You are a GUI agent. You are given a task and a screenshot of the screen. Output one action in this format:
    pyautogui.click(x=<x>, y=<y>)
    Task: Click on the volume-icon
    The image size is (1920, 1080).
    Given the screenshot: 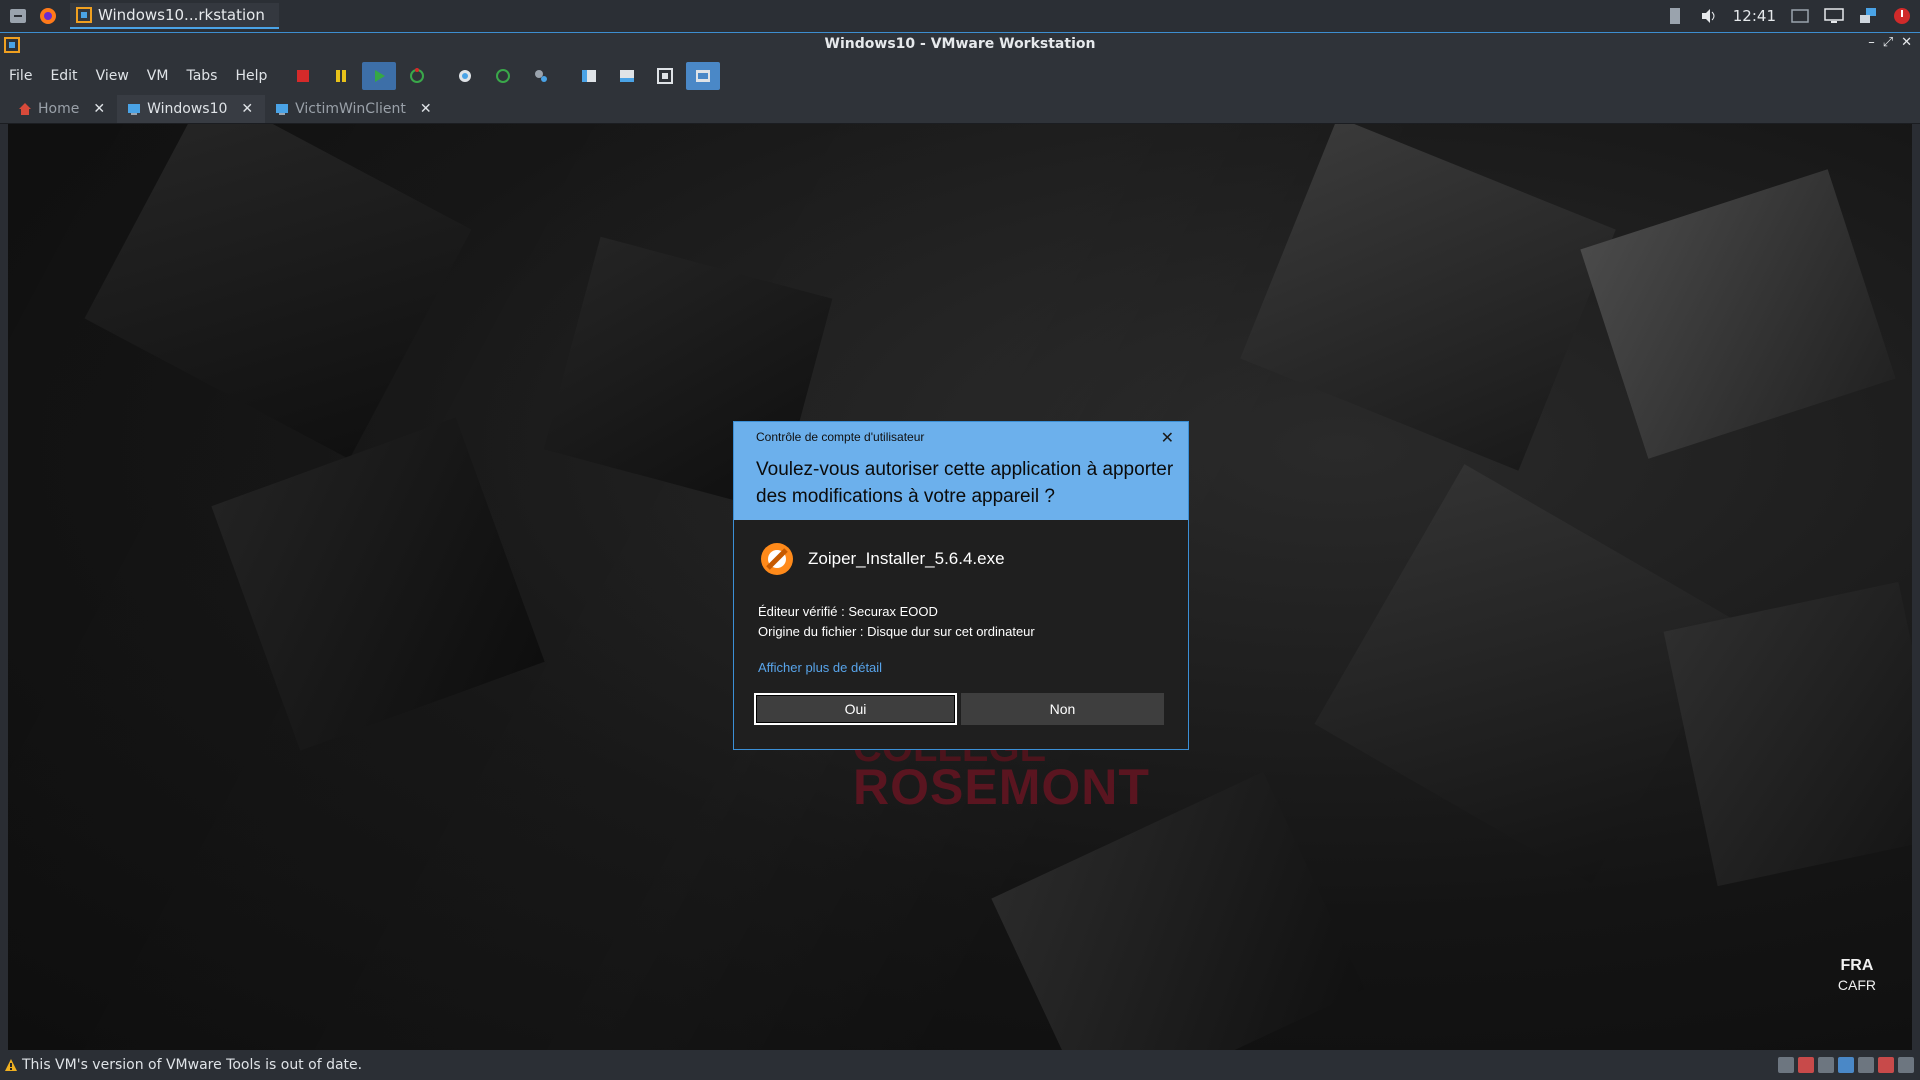 What is the action you would take?
    pyautogui.click(x=1709, y=16)
    